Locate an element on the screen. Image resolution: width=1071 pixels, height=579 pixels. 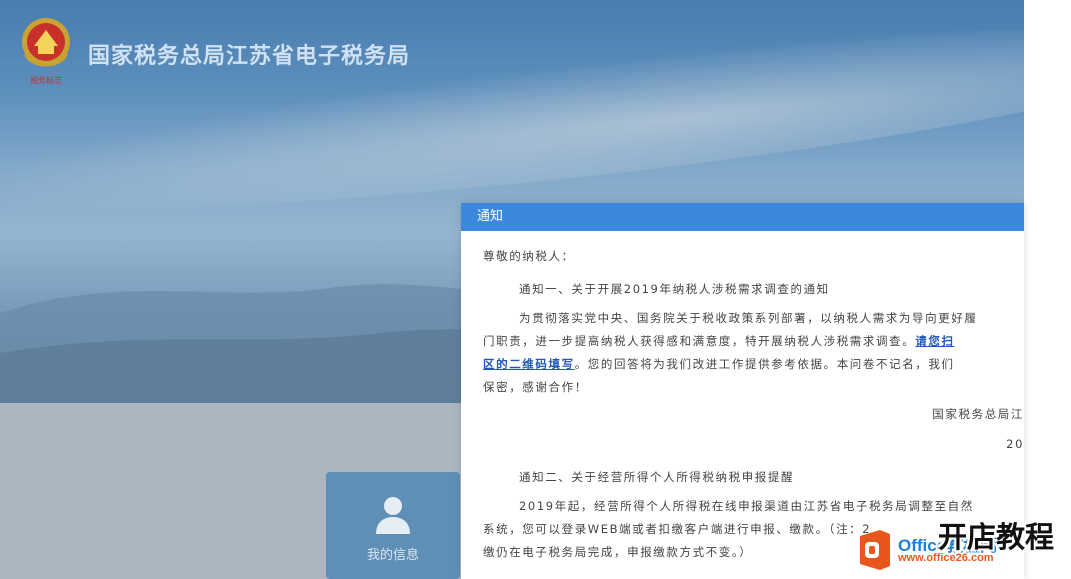
notice2-line1: 2019年起，经营所得个人所得税在线申报渠道由江苏省电子税务局调整至自然 is located at coordinates (746, 506).